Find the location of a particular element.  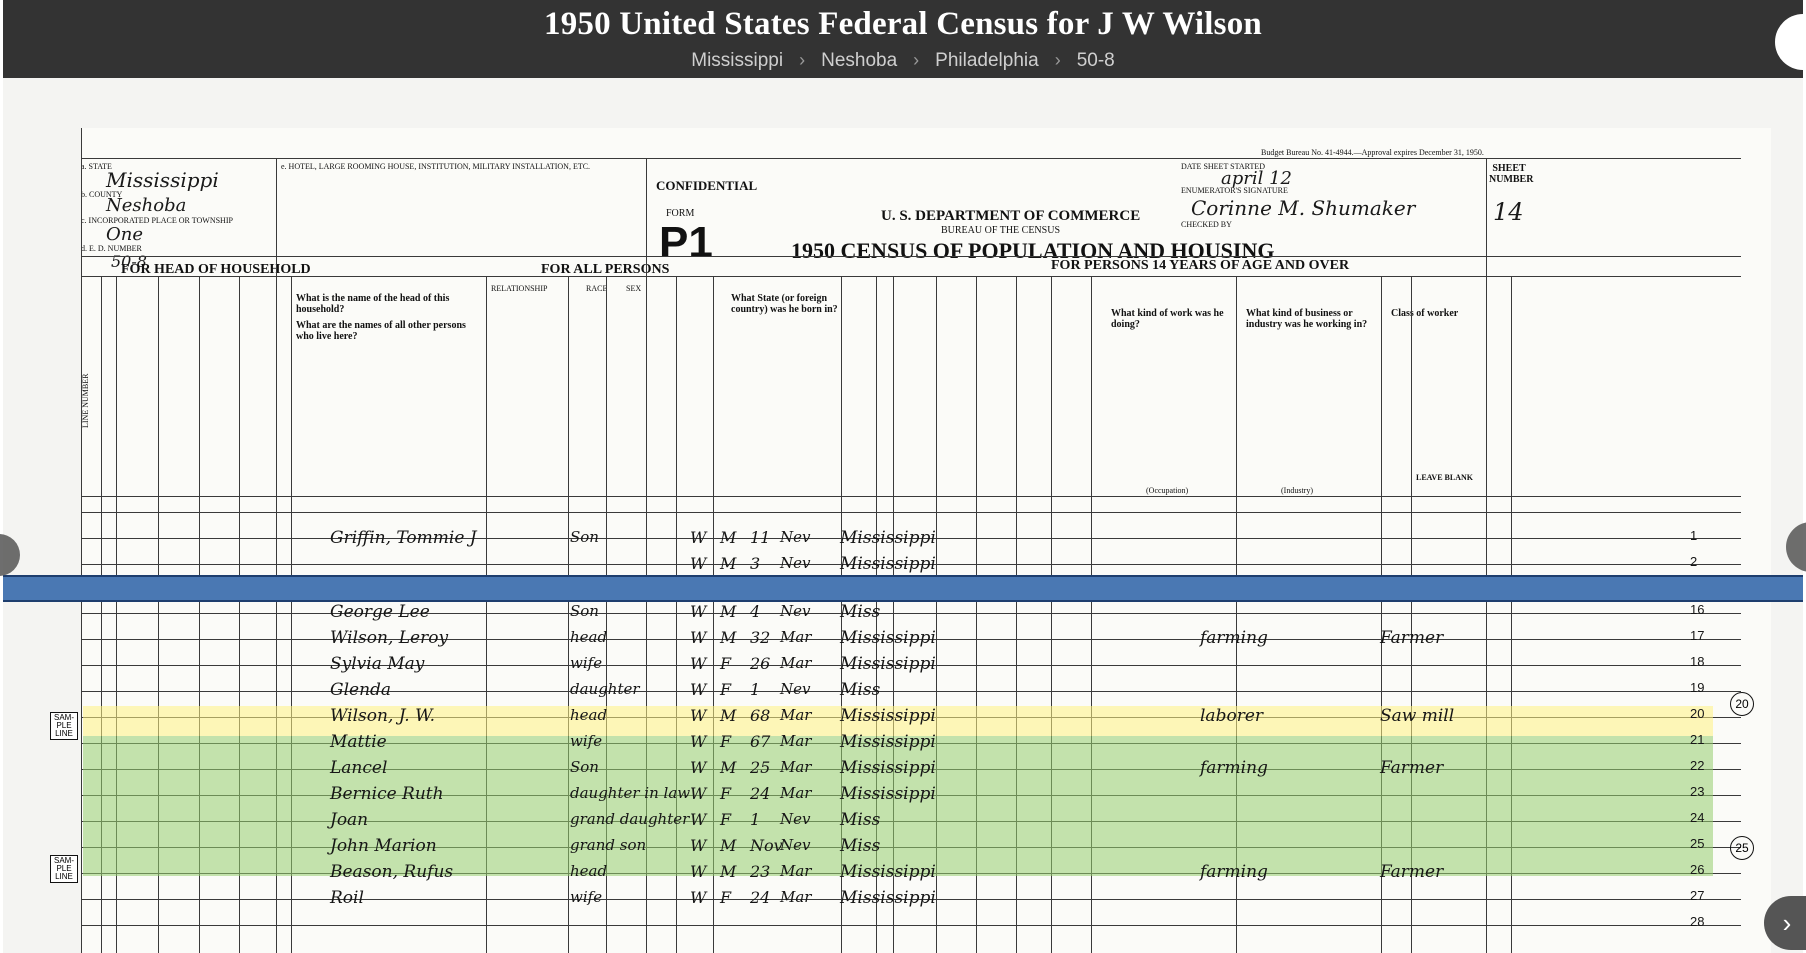

row-line-number: 17 is located at coordinates (1697, 635).